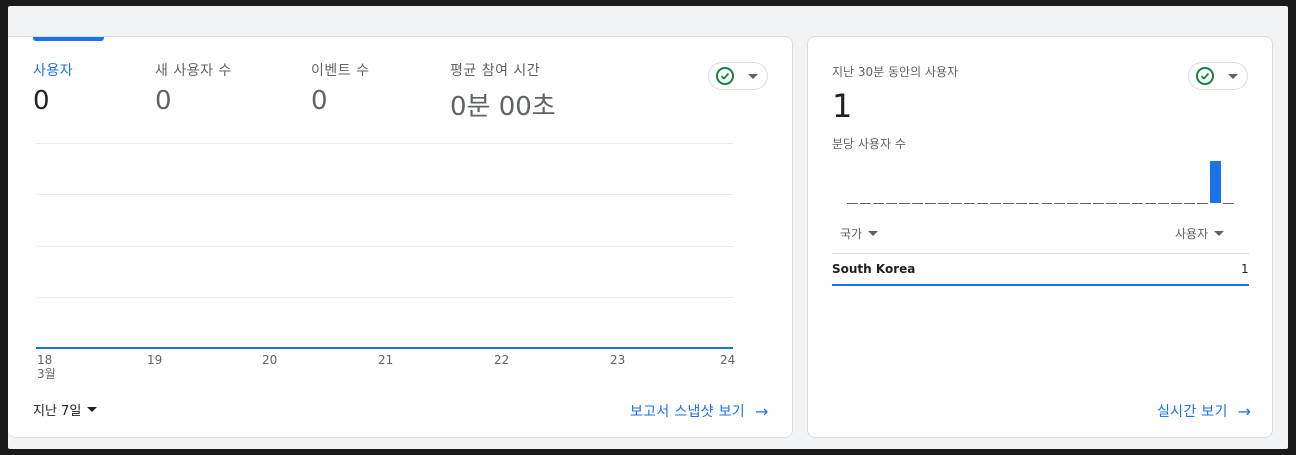 This screenshot has height=455, width=1296. I want to click on metric-avg-engagement: 평균 참여 시간 0분 00초, so click(503, 91).